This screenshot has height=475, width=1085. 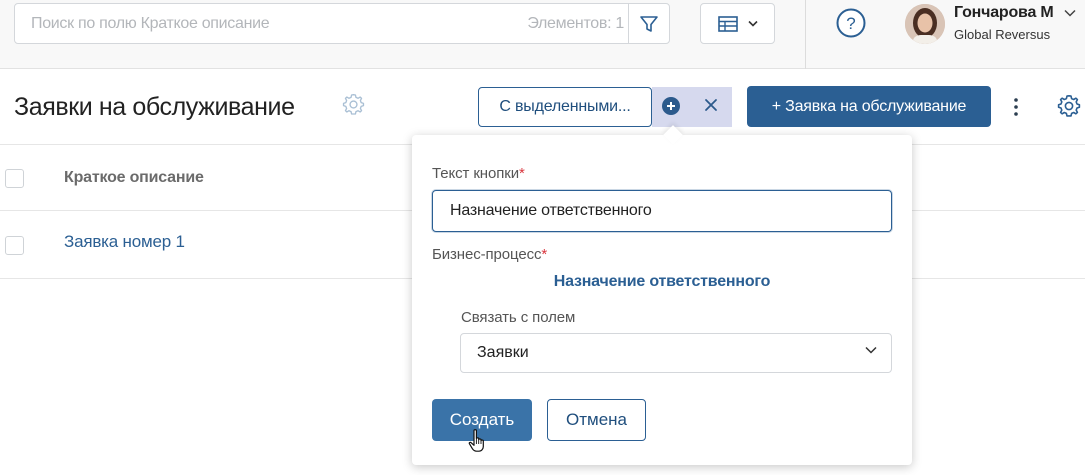 I want to click on search-input: Поиск по полю Краткое описание, so click(x=150, y=24).